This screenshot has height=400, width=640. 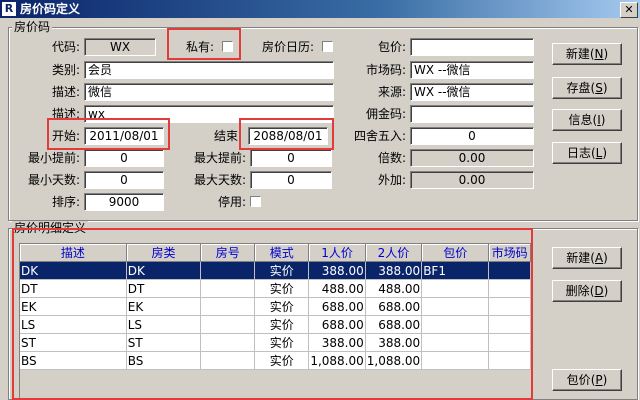 I want to click on description-label: 描述:, so click(x=65, y=92).